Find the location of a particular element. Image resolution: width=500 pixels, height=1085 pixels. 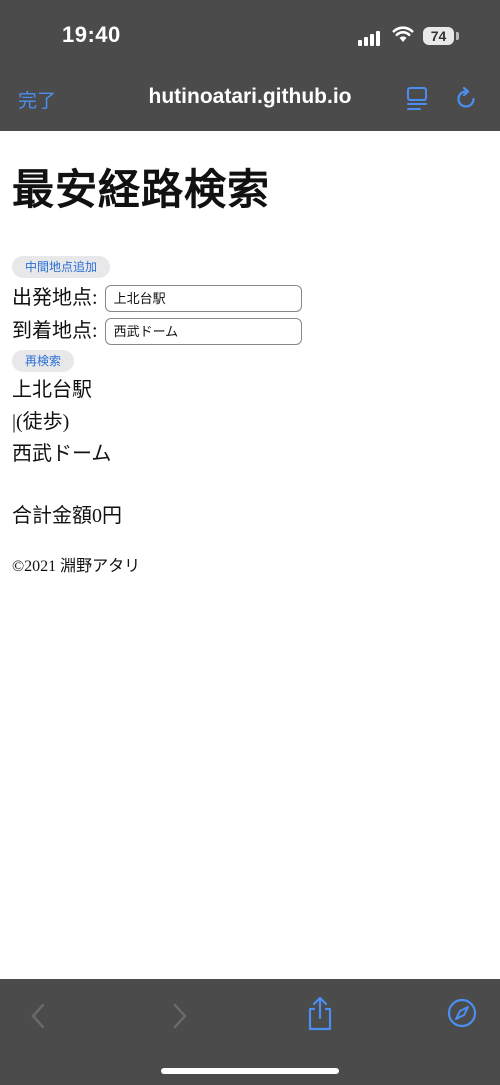

departure-row: 出発地点: 上北台駅 is located at coordinates (250, 298).